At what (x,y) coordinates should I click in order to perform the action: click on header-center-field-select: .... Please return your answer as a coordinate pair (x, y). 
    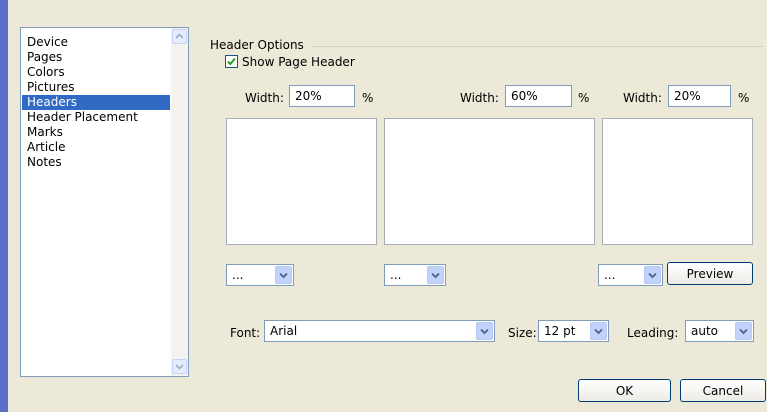
    Looking at the image, I should click on (415, 275).